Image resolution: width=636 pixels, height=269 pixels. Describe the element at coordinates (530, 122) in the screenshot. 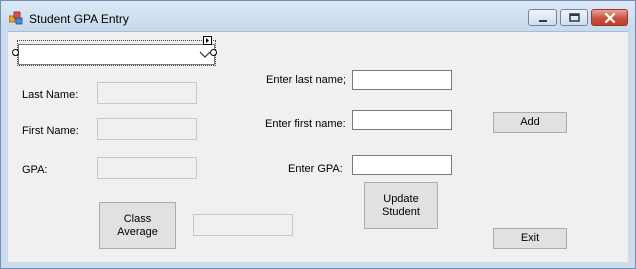

I see `add-button: Add` at that location.